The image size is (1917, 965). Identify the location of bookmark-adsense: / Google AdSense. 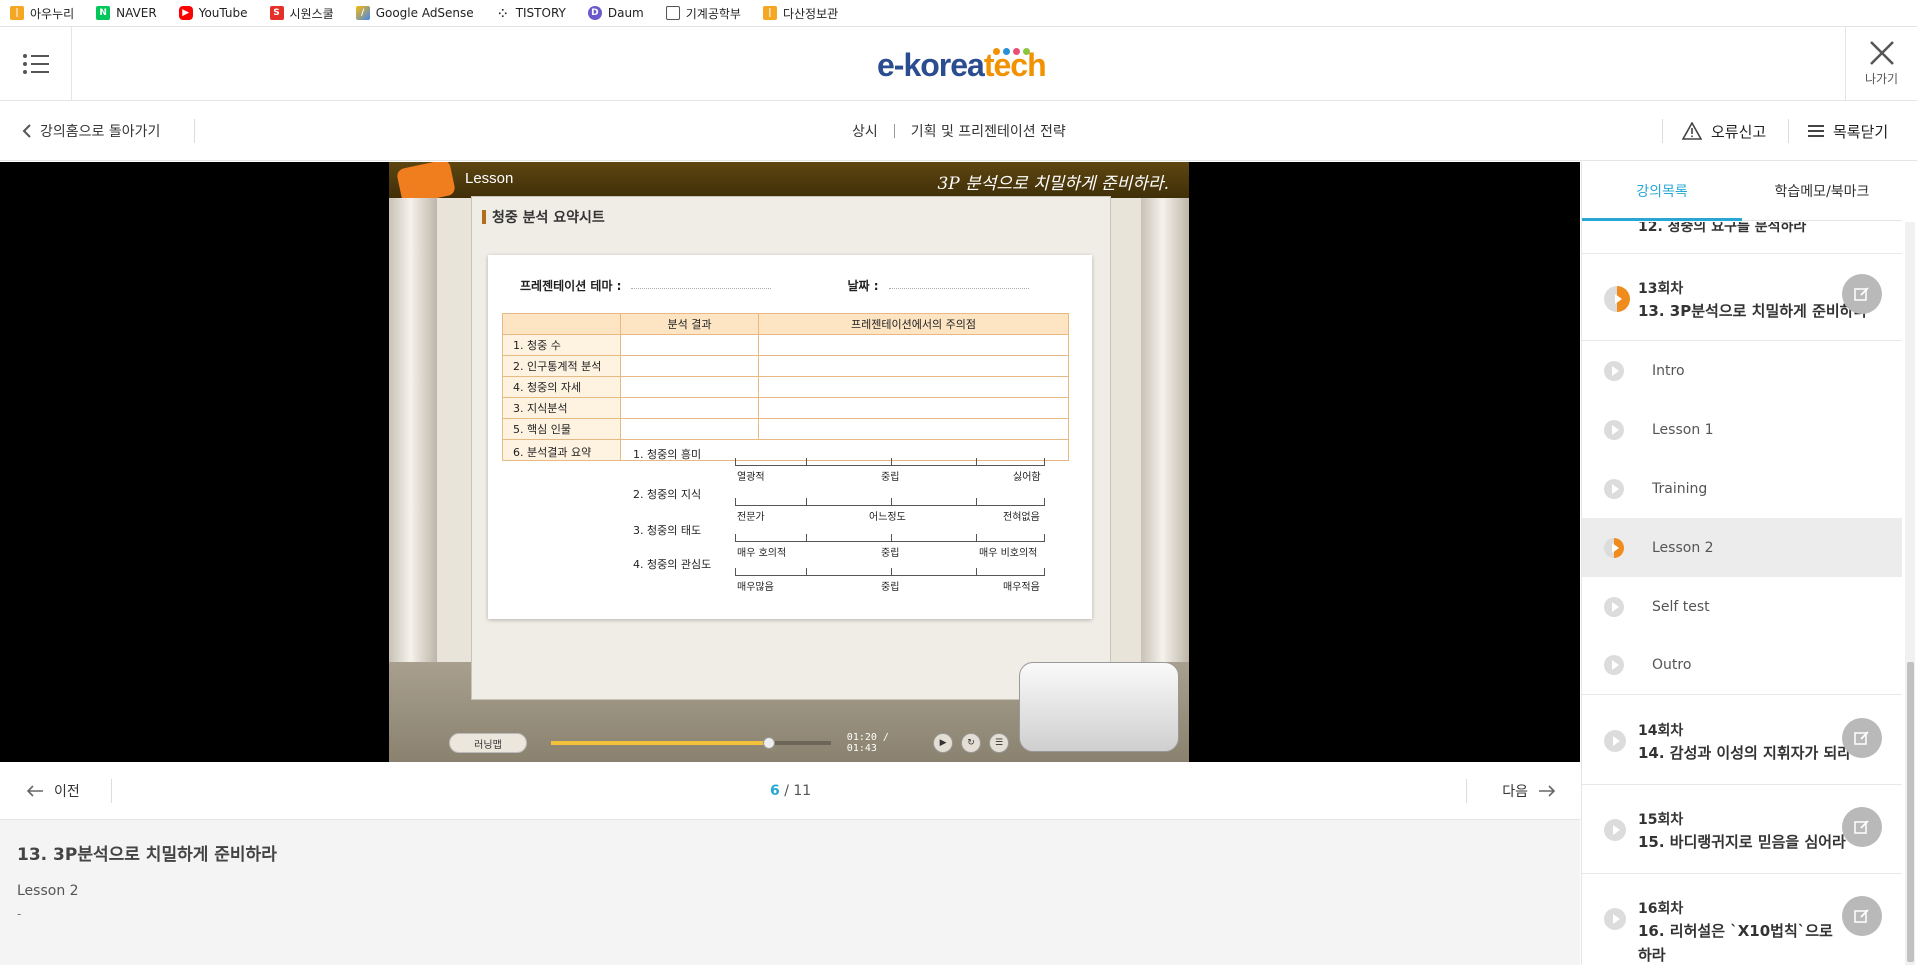
(414, 13).